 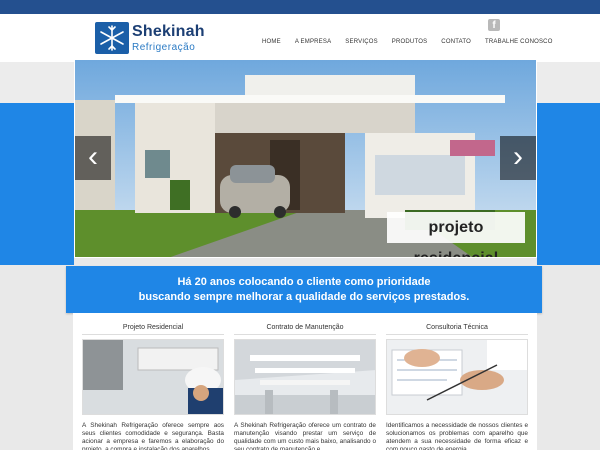 What do you see at coordinates (168, 31) in the screenshot?
I see `brand-name: Shekinah` at bounding box center [168, 31].